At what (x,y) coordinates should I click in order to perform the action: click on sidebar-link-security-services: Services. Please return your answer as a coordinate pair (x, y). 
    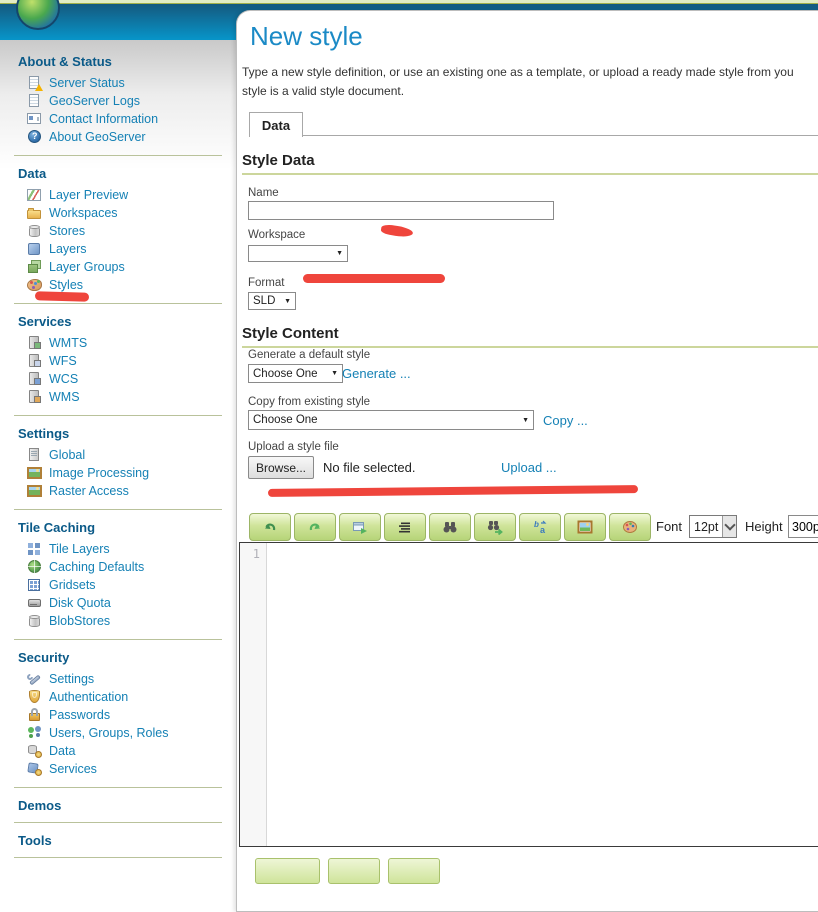
    Looking at the image, I should click on (73, 769).